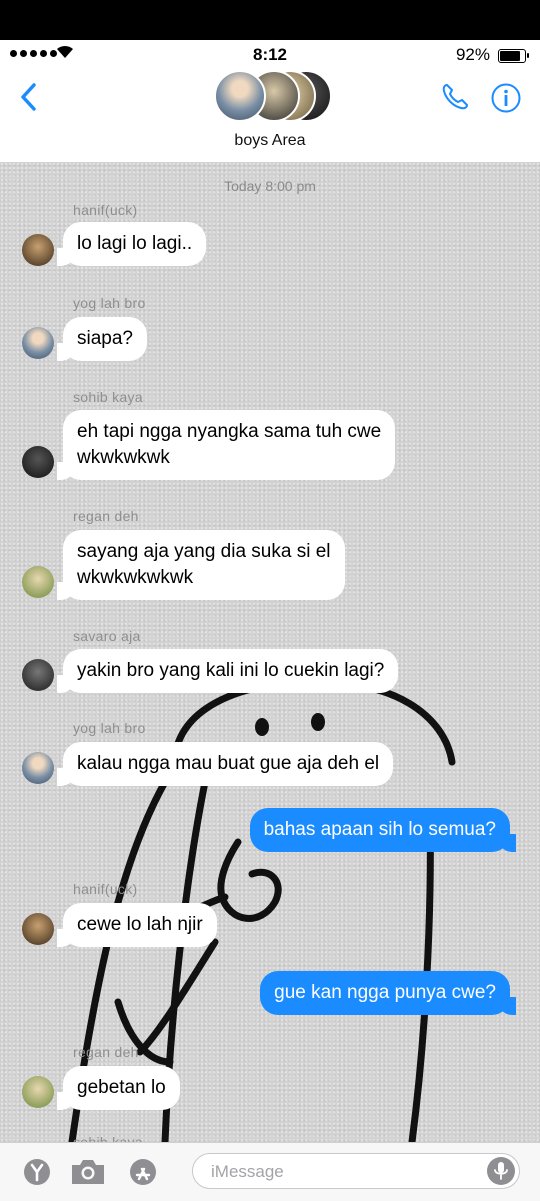 The height and width of the screenshot is (1201, 540). Describe the element at coordinates (455, 97) in the screenshot. I see `phone-icon` at that location.